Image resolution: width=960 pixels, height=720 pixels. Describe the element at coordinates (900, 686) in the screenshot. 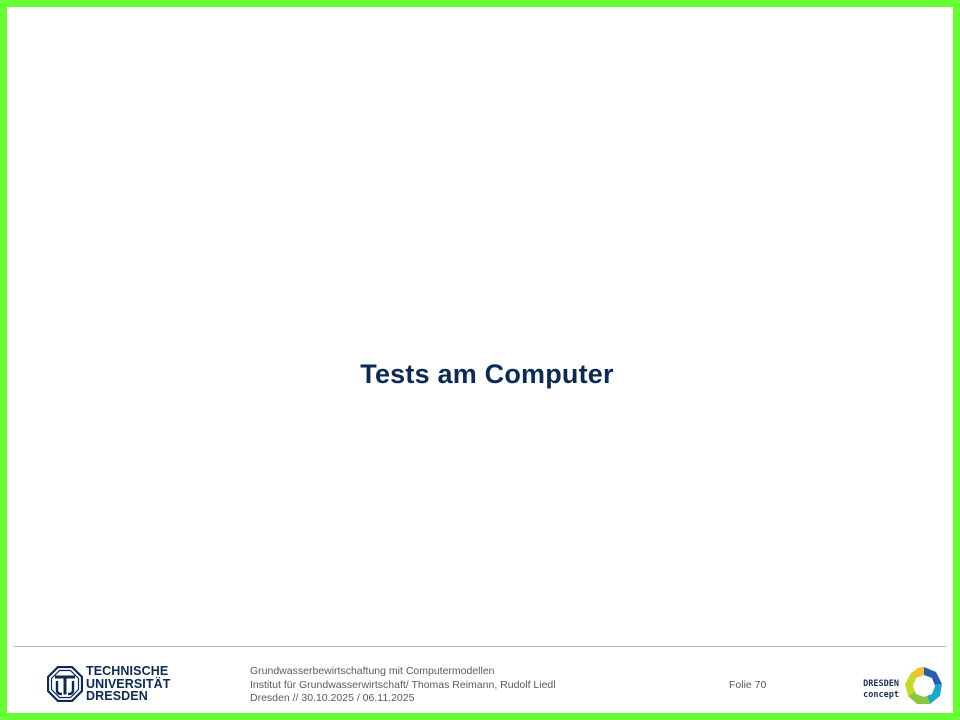

I see `dresden-concept-logo: DRESDEN concept` at that location.